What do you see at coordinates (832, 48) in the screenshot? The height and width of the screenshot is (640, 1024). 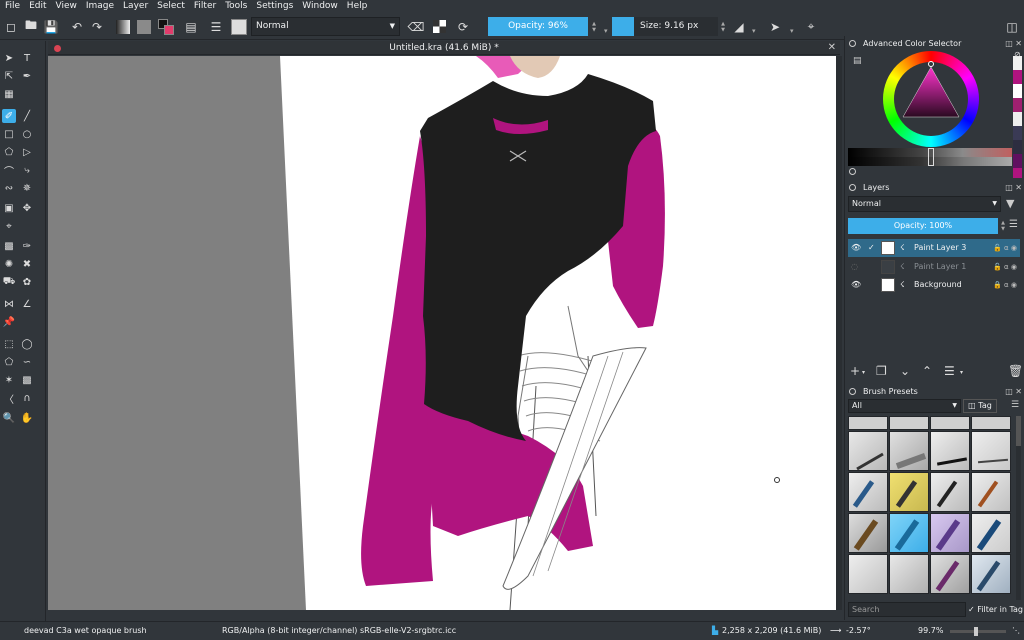 I see `close-icon: ✕` at bounding box center [832, 48].